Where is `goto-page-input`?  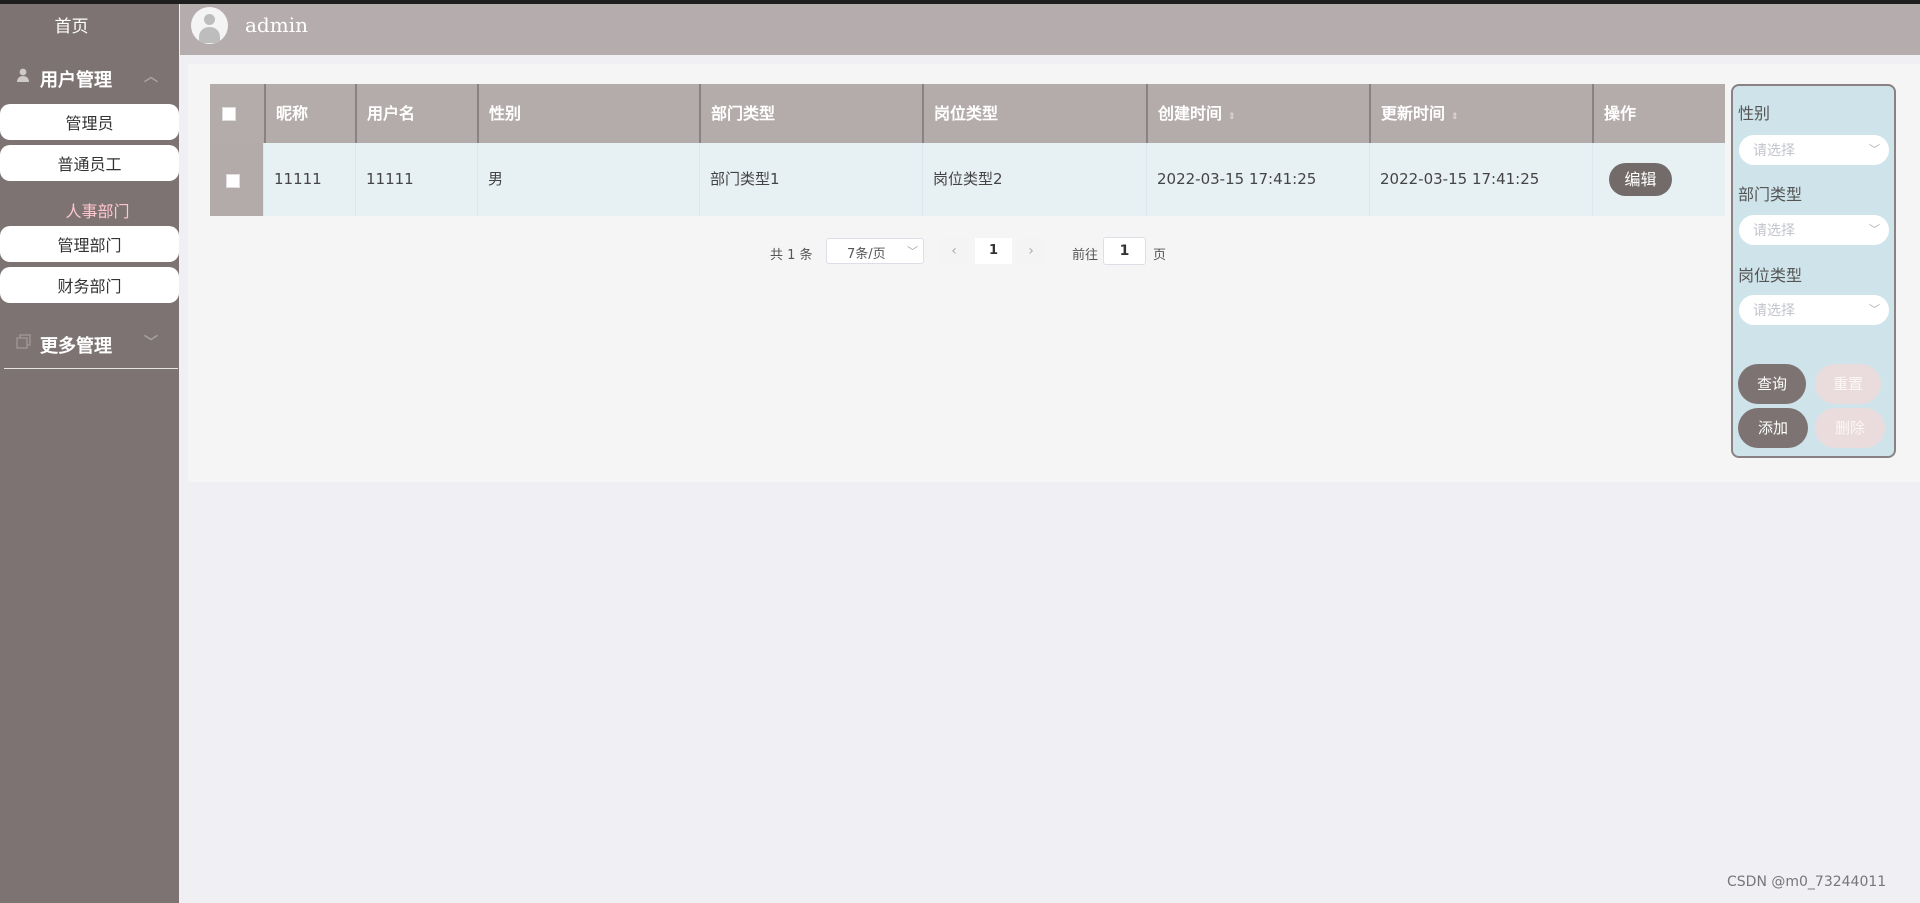
goto-page-input is located at coordinates (1124, 251).